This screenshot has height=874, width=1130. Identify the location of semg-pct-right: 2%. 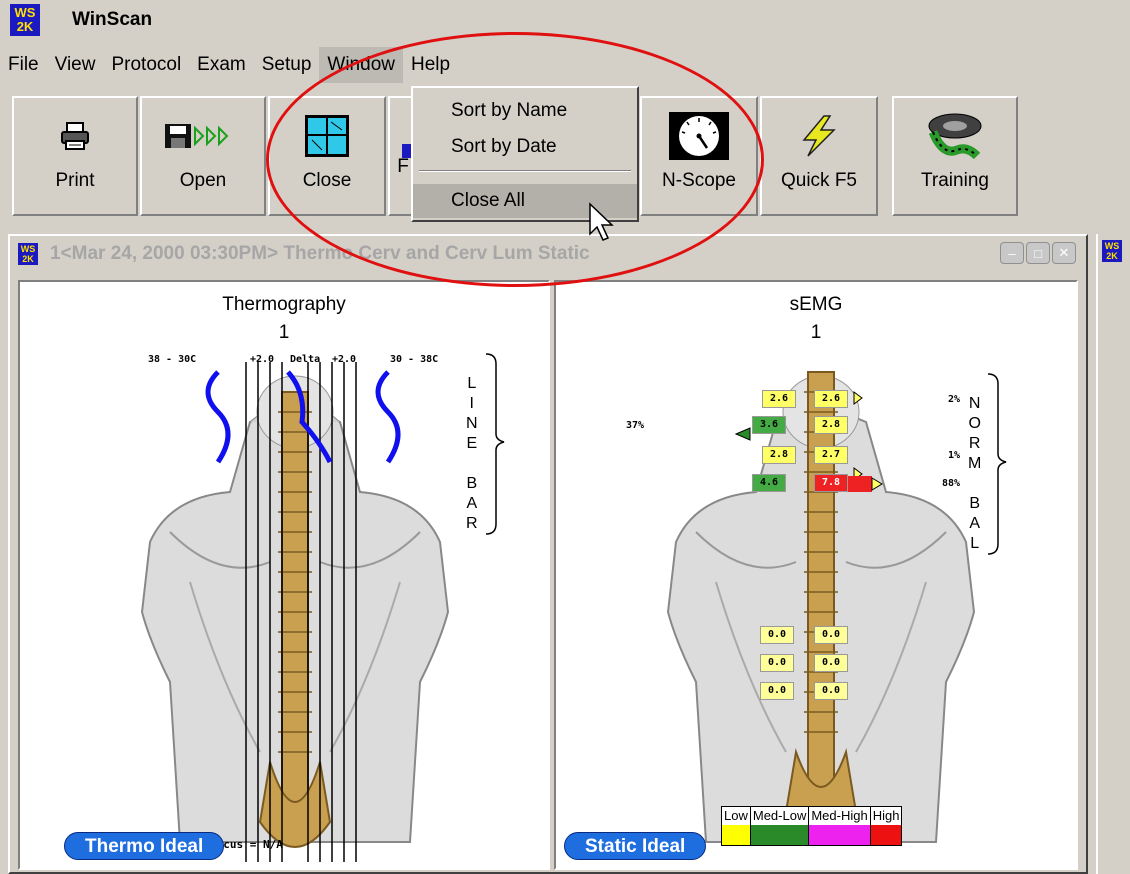
(954, 399).